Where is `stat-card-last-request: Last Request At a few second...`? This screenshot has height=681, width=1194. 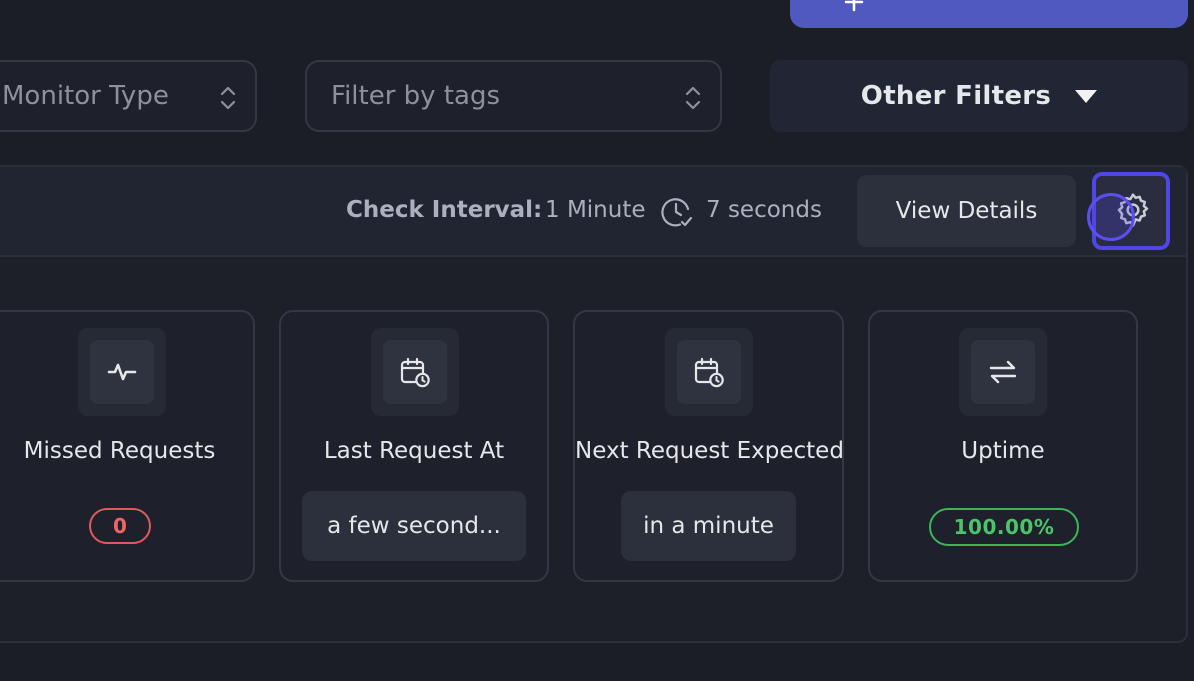
stat-card-last-request: Last Request At a few second... is located at coordinates (414, 446).